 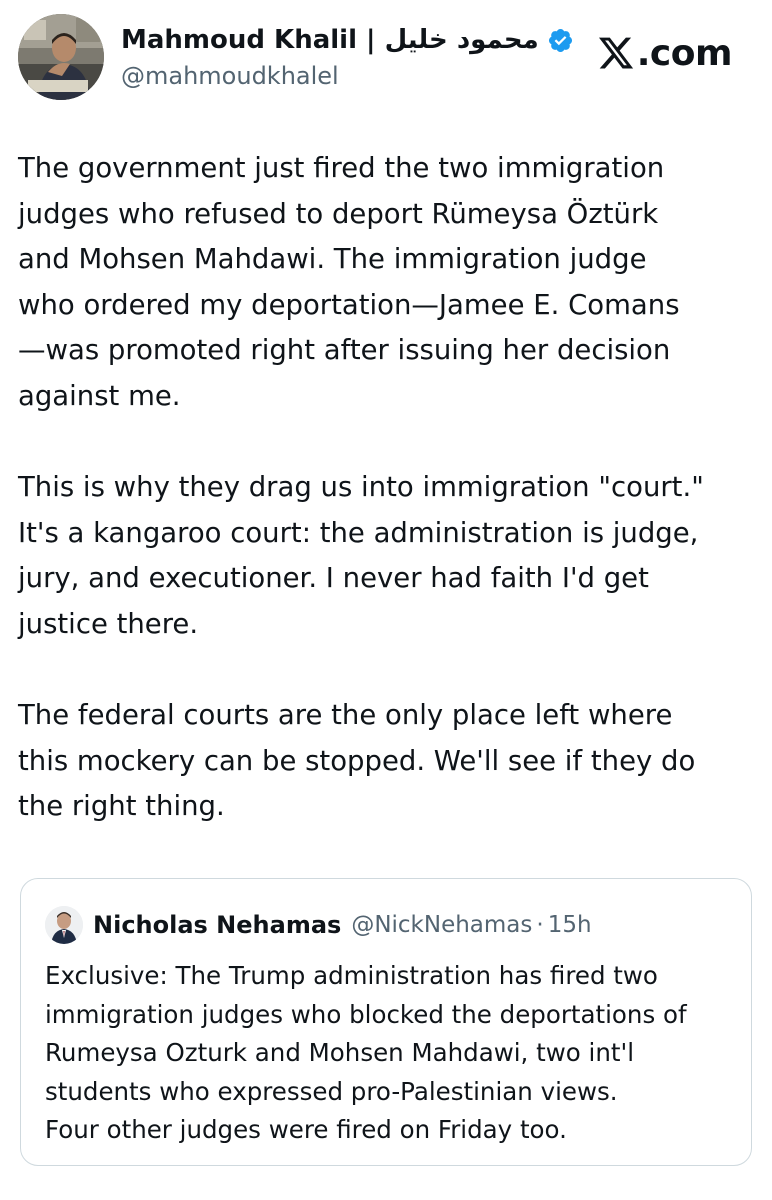 I want to click on x-logo-icon, so click(x=616, y=53).